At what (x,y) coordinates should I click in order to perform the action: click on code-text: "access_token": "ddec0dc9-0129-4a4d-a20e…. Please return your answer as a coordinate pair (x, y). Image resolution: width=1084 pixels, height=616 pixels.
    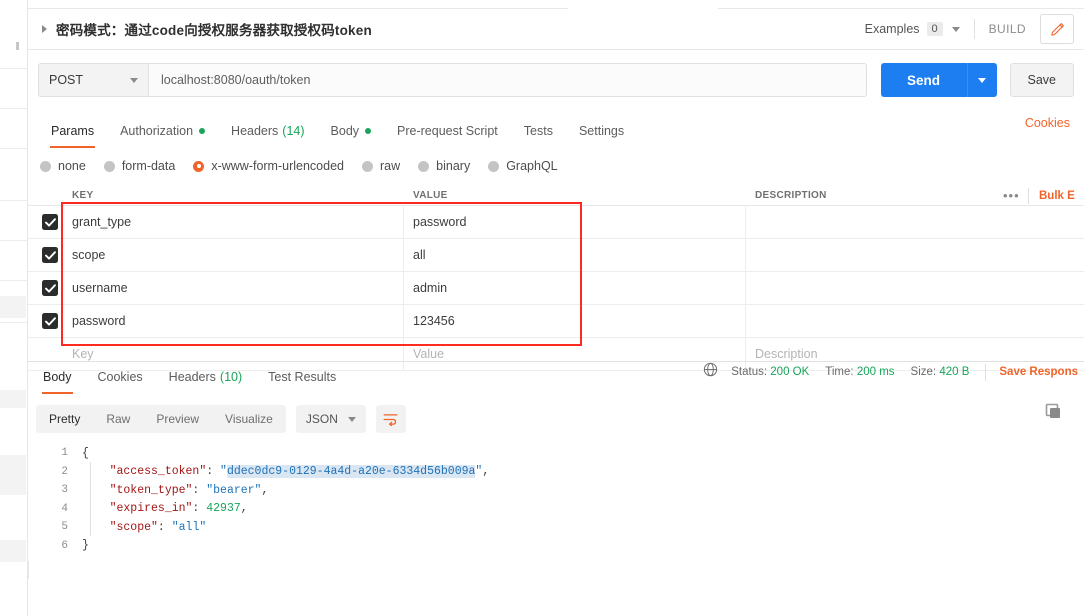
    Looking at the image, I should click on (285, 472).